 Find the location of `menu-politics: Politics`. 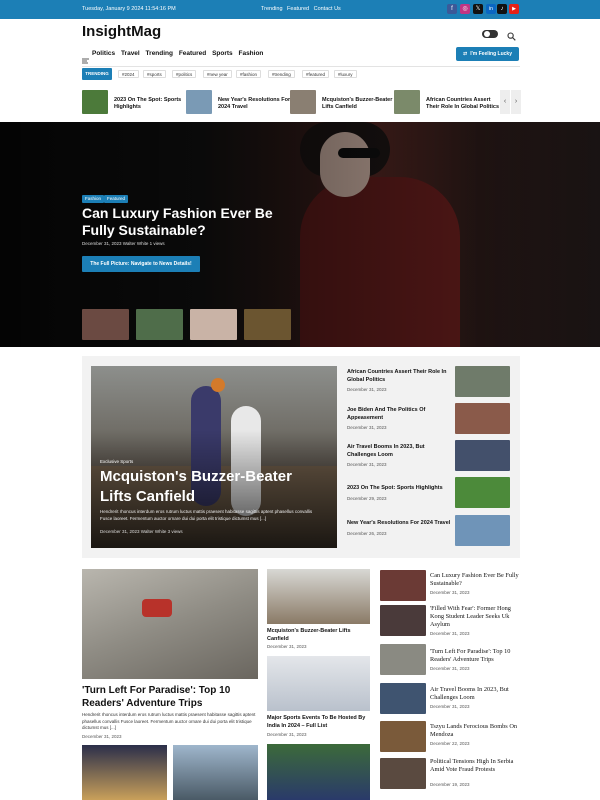

menu-politics: Politics is located at coordinates (103, 53).